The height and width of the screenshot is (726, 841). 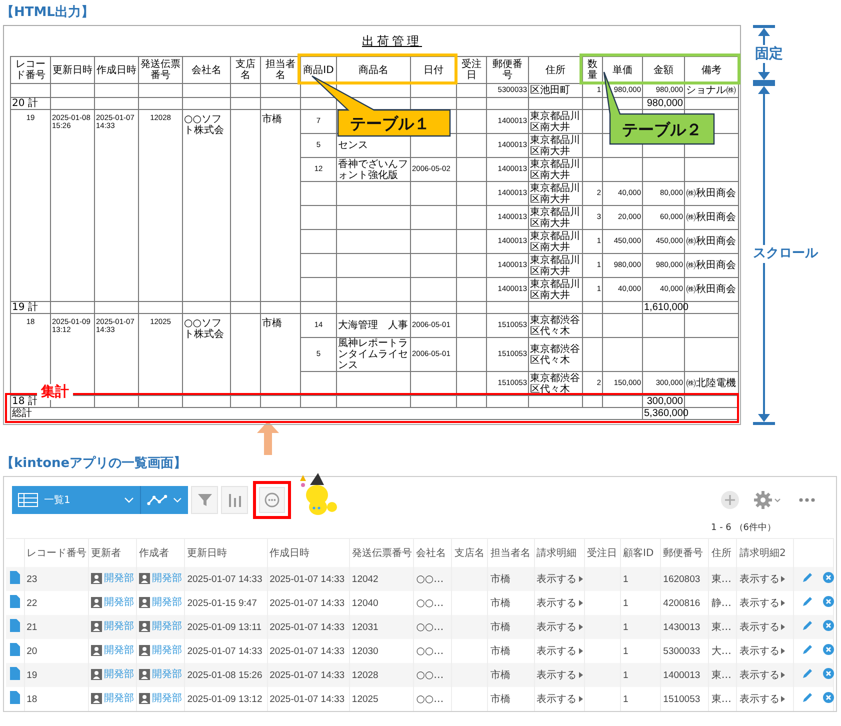 I want to click on column-header: レコード番号, so click(x=30, y=70).